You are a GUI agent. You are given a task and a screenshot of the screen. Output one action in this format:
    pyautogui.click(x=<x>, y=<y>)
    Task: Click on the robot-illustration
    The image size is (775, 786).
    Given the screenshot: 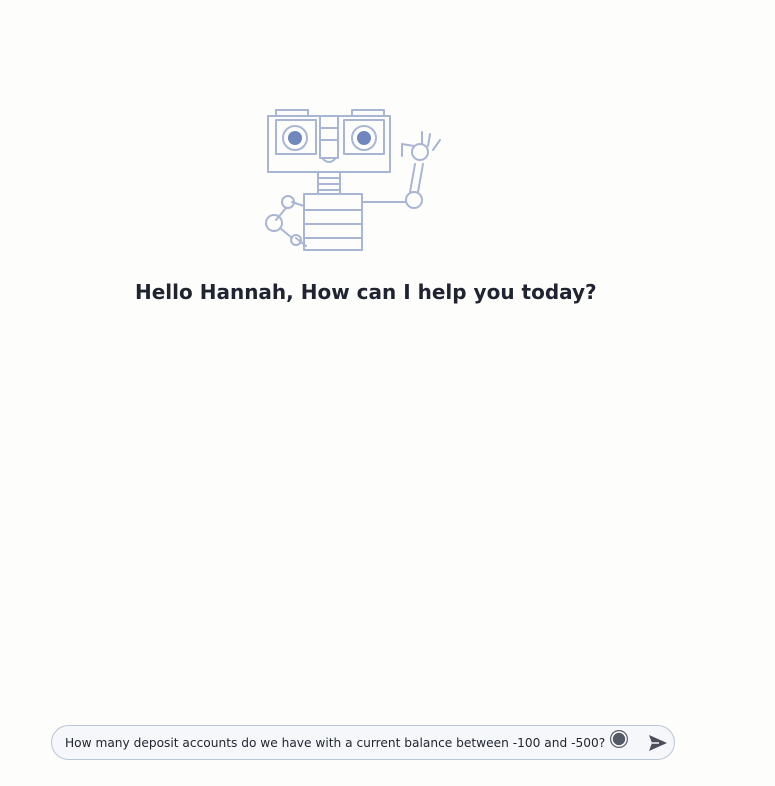 What is the action you would take?
    pyautogui.click(x=353, y=180)
    